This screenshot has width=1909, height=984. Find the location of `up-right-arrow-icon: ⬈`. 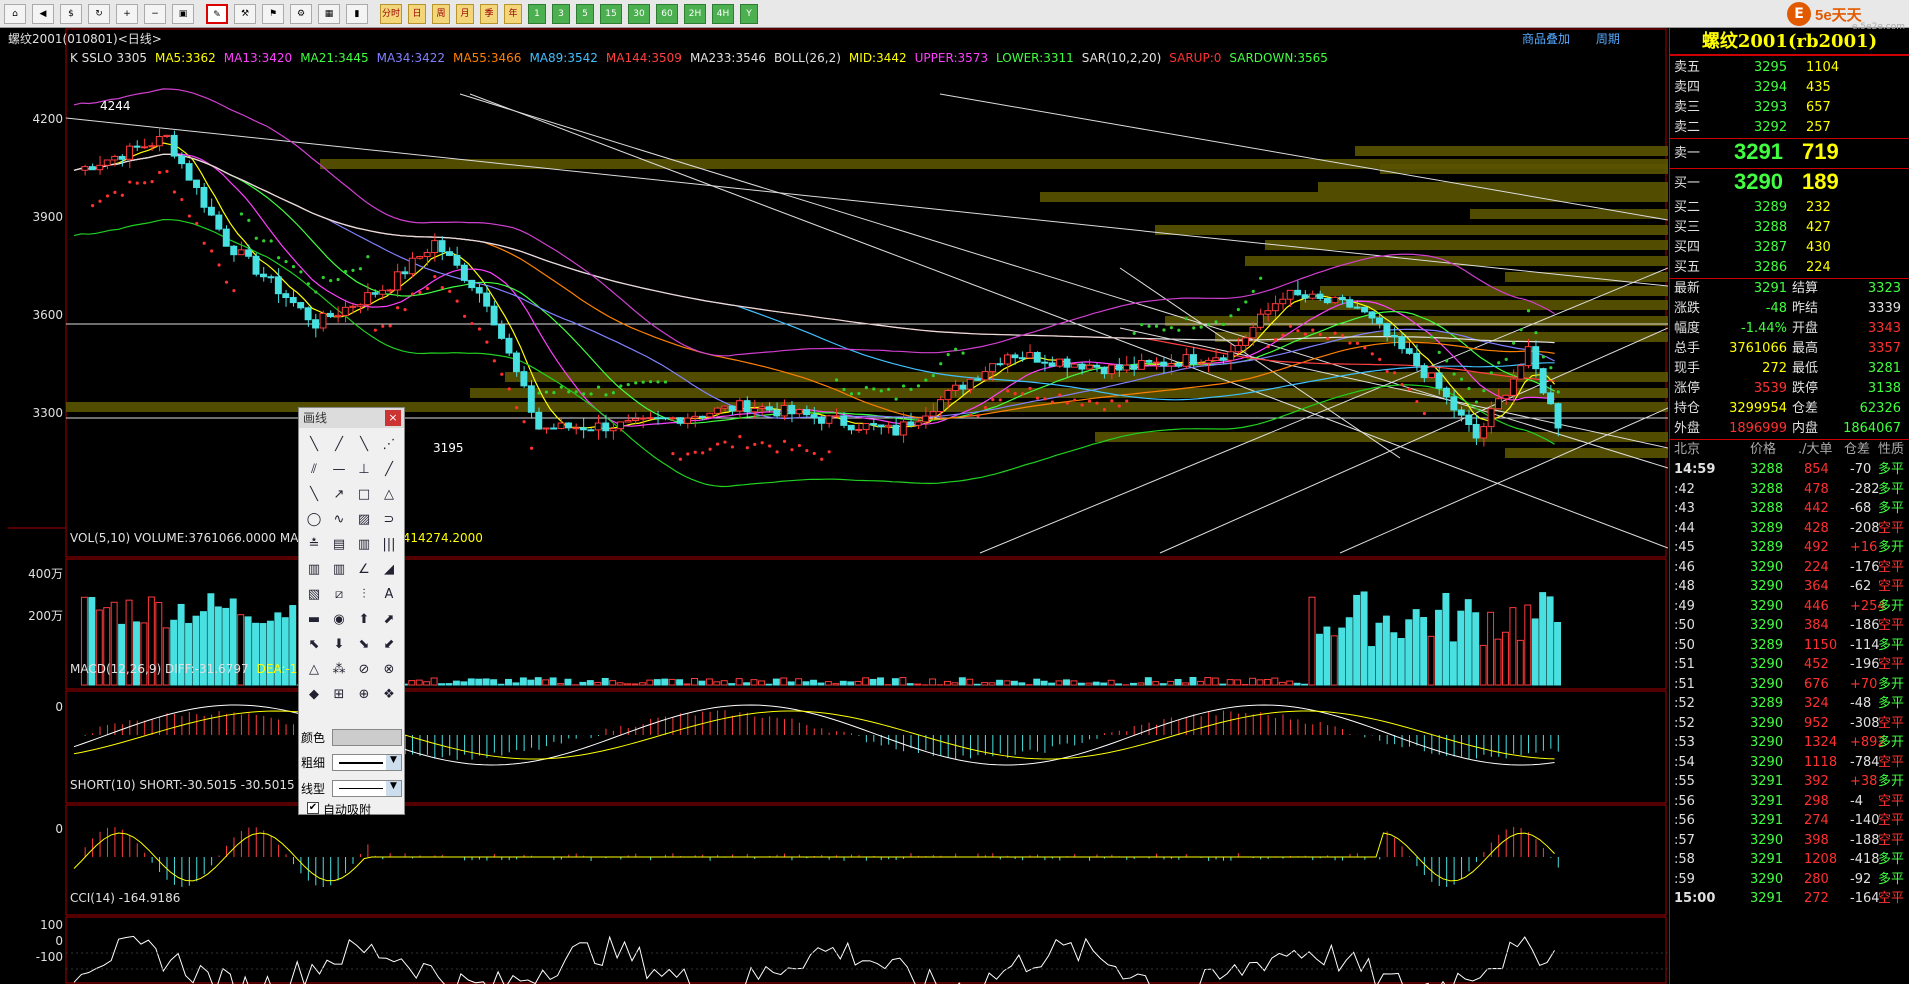

up-right-arrow-icon: ⬈ is located at coordinates (389, 620).